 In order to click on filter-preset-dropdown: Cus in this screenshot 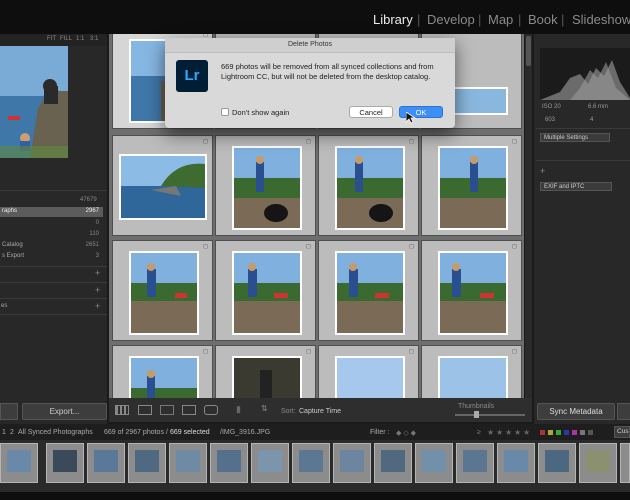, I will do `click(622, 432)`.